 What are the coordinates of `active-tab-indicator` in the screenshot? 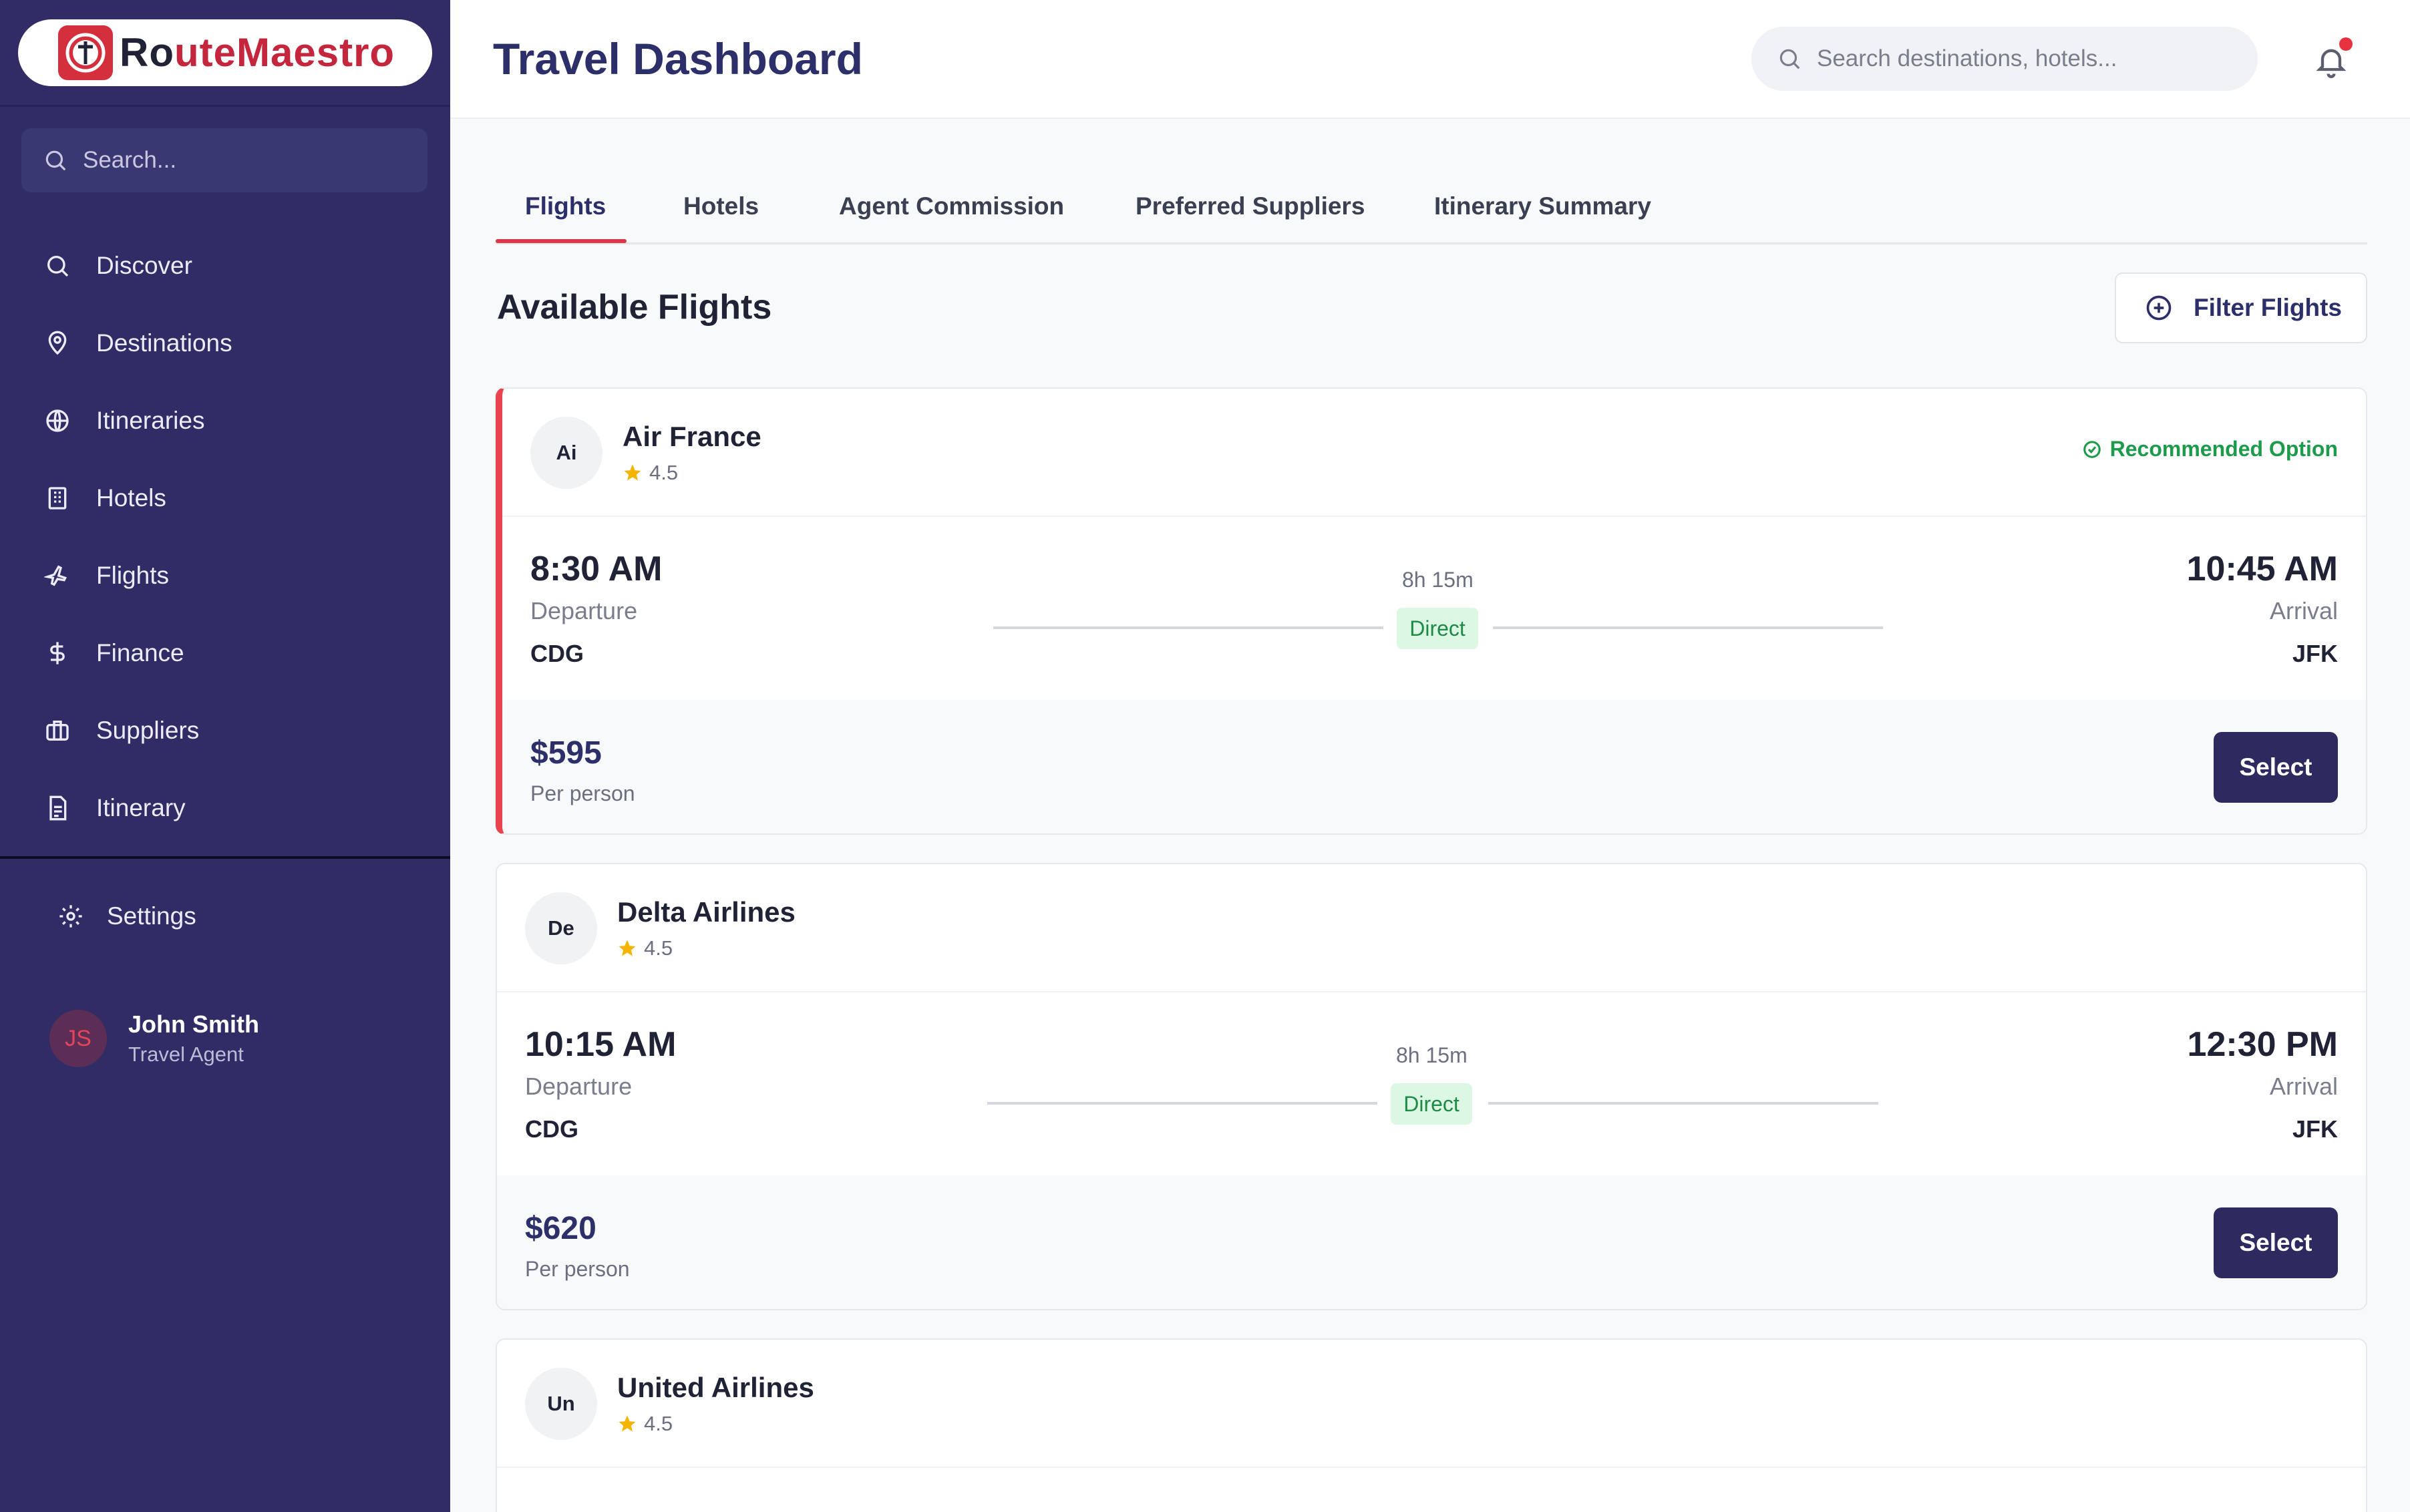 It's located at (561, 241).